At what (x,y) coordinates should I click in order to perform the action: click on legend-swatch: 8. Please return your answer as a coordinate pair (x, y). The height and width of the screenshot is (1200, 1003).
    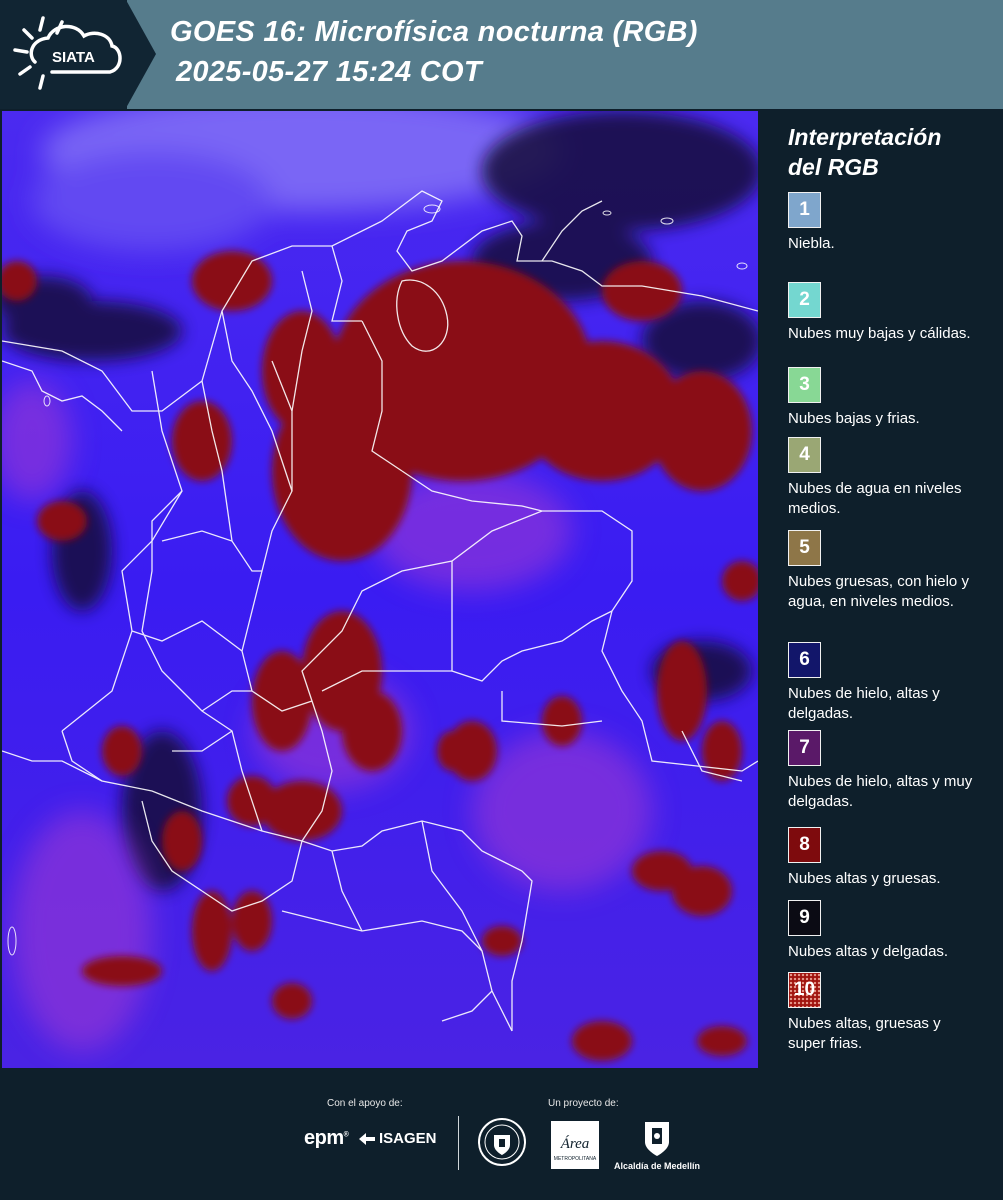
    Looking at the image, I should click on (804, 845).